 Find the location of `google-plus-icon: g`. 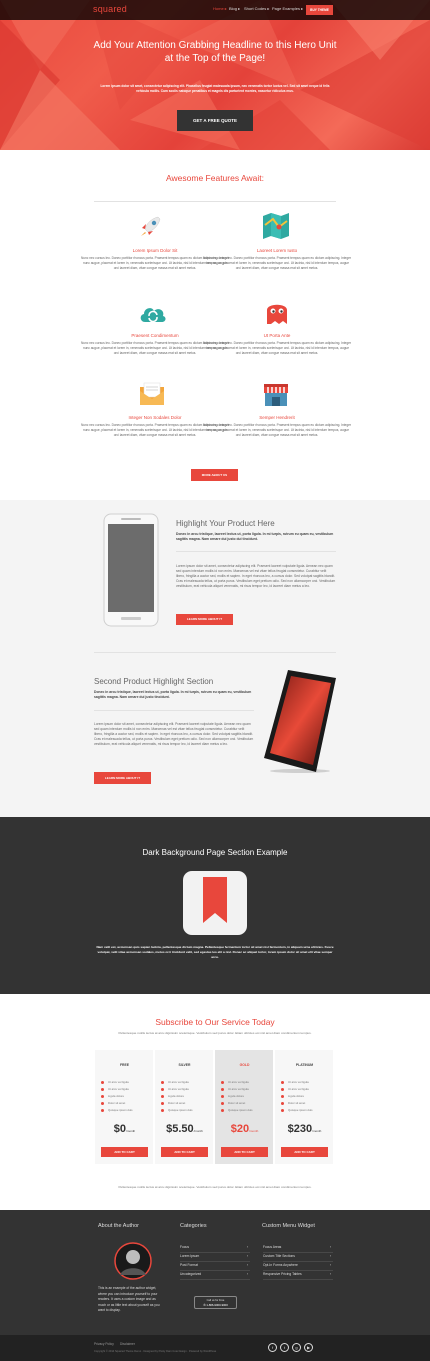

google-plus-icon: g is located at coordinates (296, 1347).